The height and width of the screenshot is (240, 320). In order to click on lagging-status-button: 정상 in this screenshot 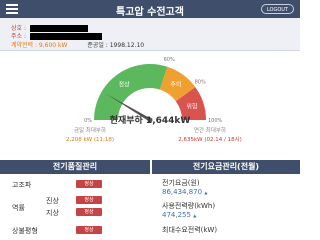, I will do `click(89, 212)`.